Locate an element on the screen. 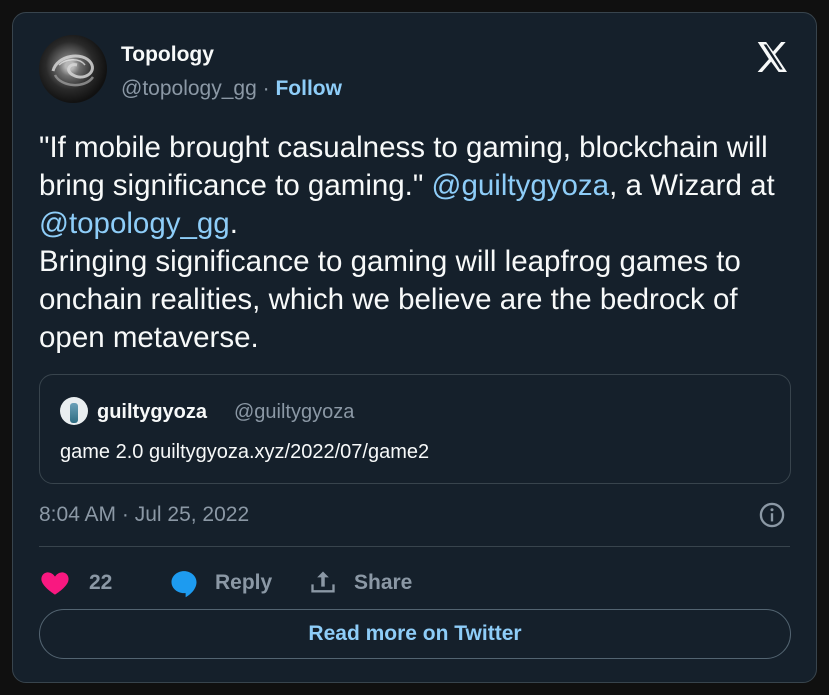 This screenshot has width=829, height=695. tweet-timestamp: 8:04 AM · Jul 25, 2022 is located at coordinates (144, 515).